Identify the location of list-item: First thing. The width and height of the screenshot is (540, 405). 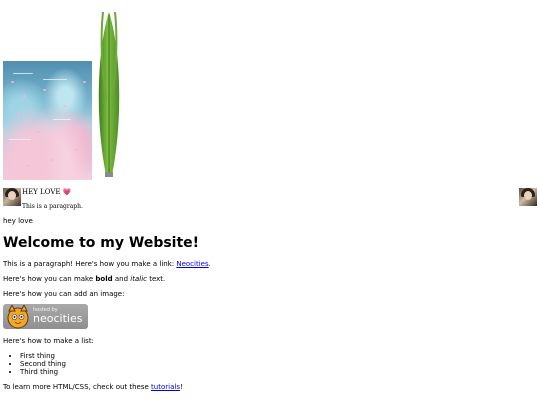
(43, 356).